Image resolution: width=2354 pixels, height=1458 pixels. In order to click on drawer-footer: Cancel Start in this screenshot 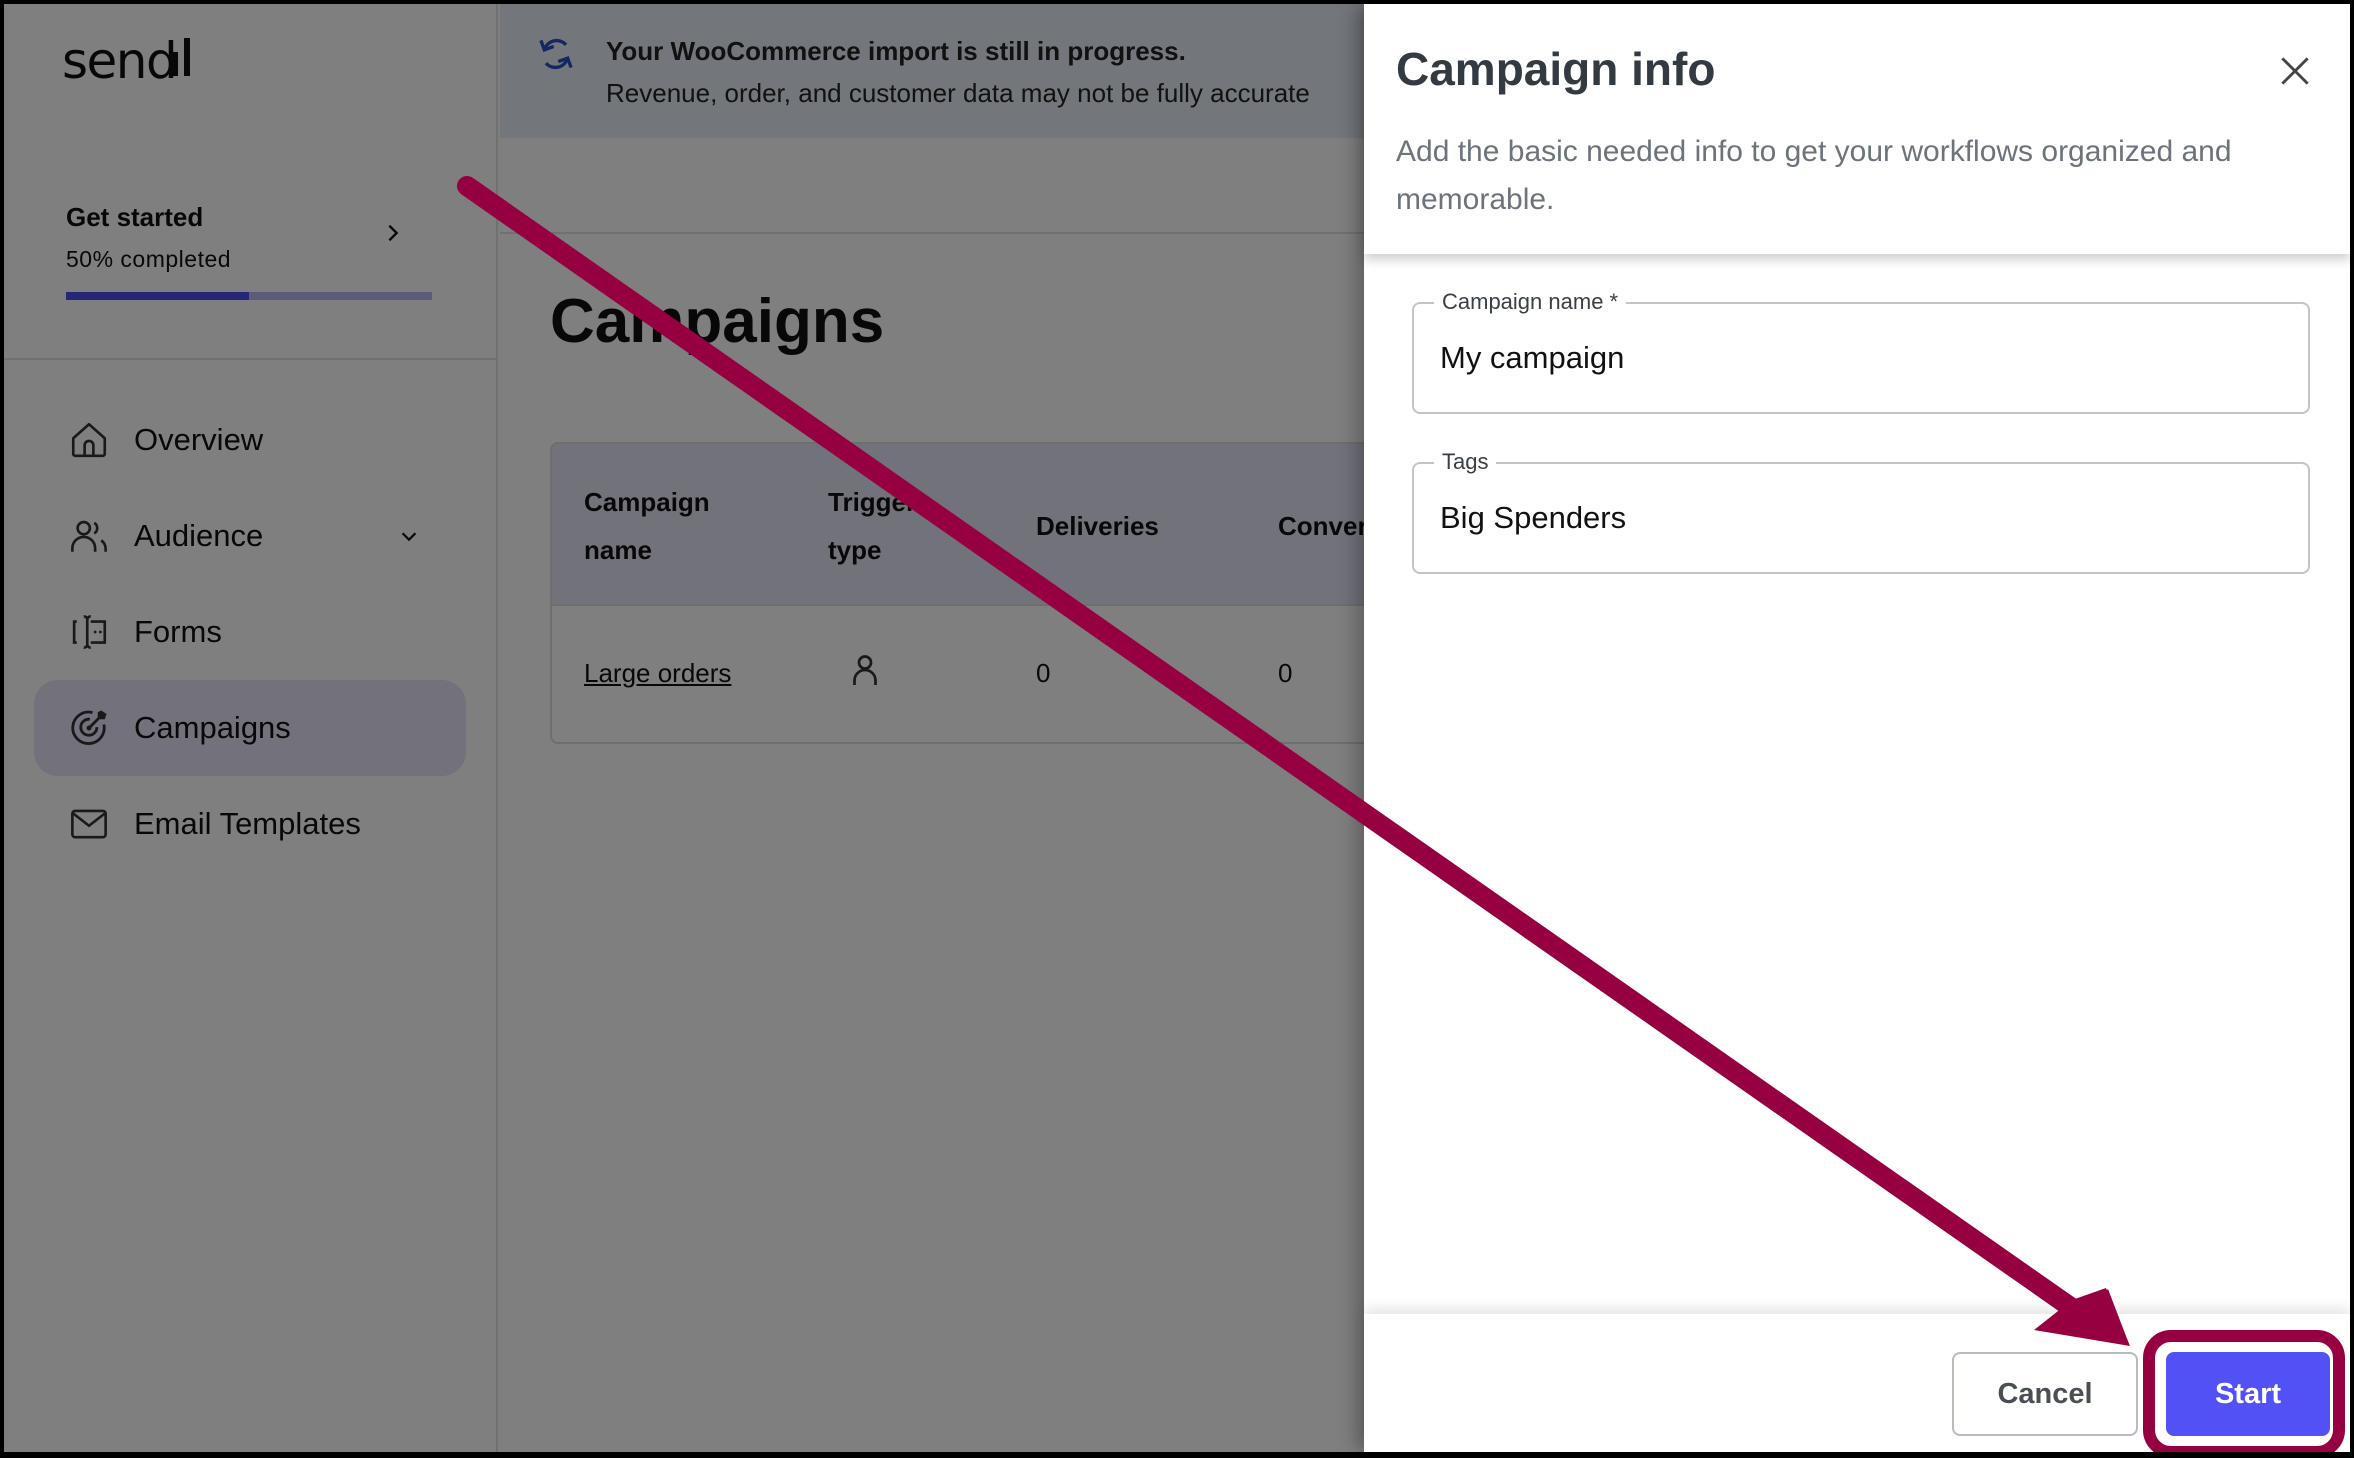, I will do `click(1857, 1383)`.